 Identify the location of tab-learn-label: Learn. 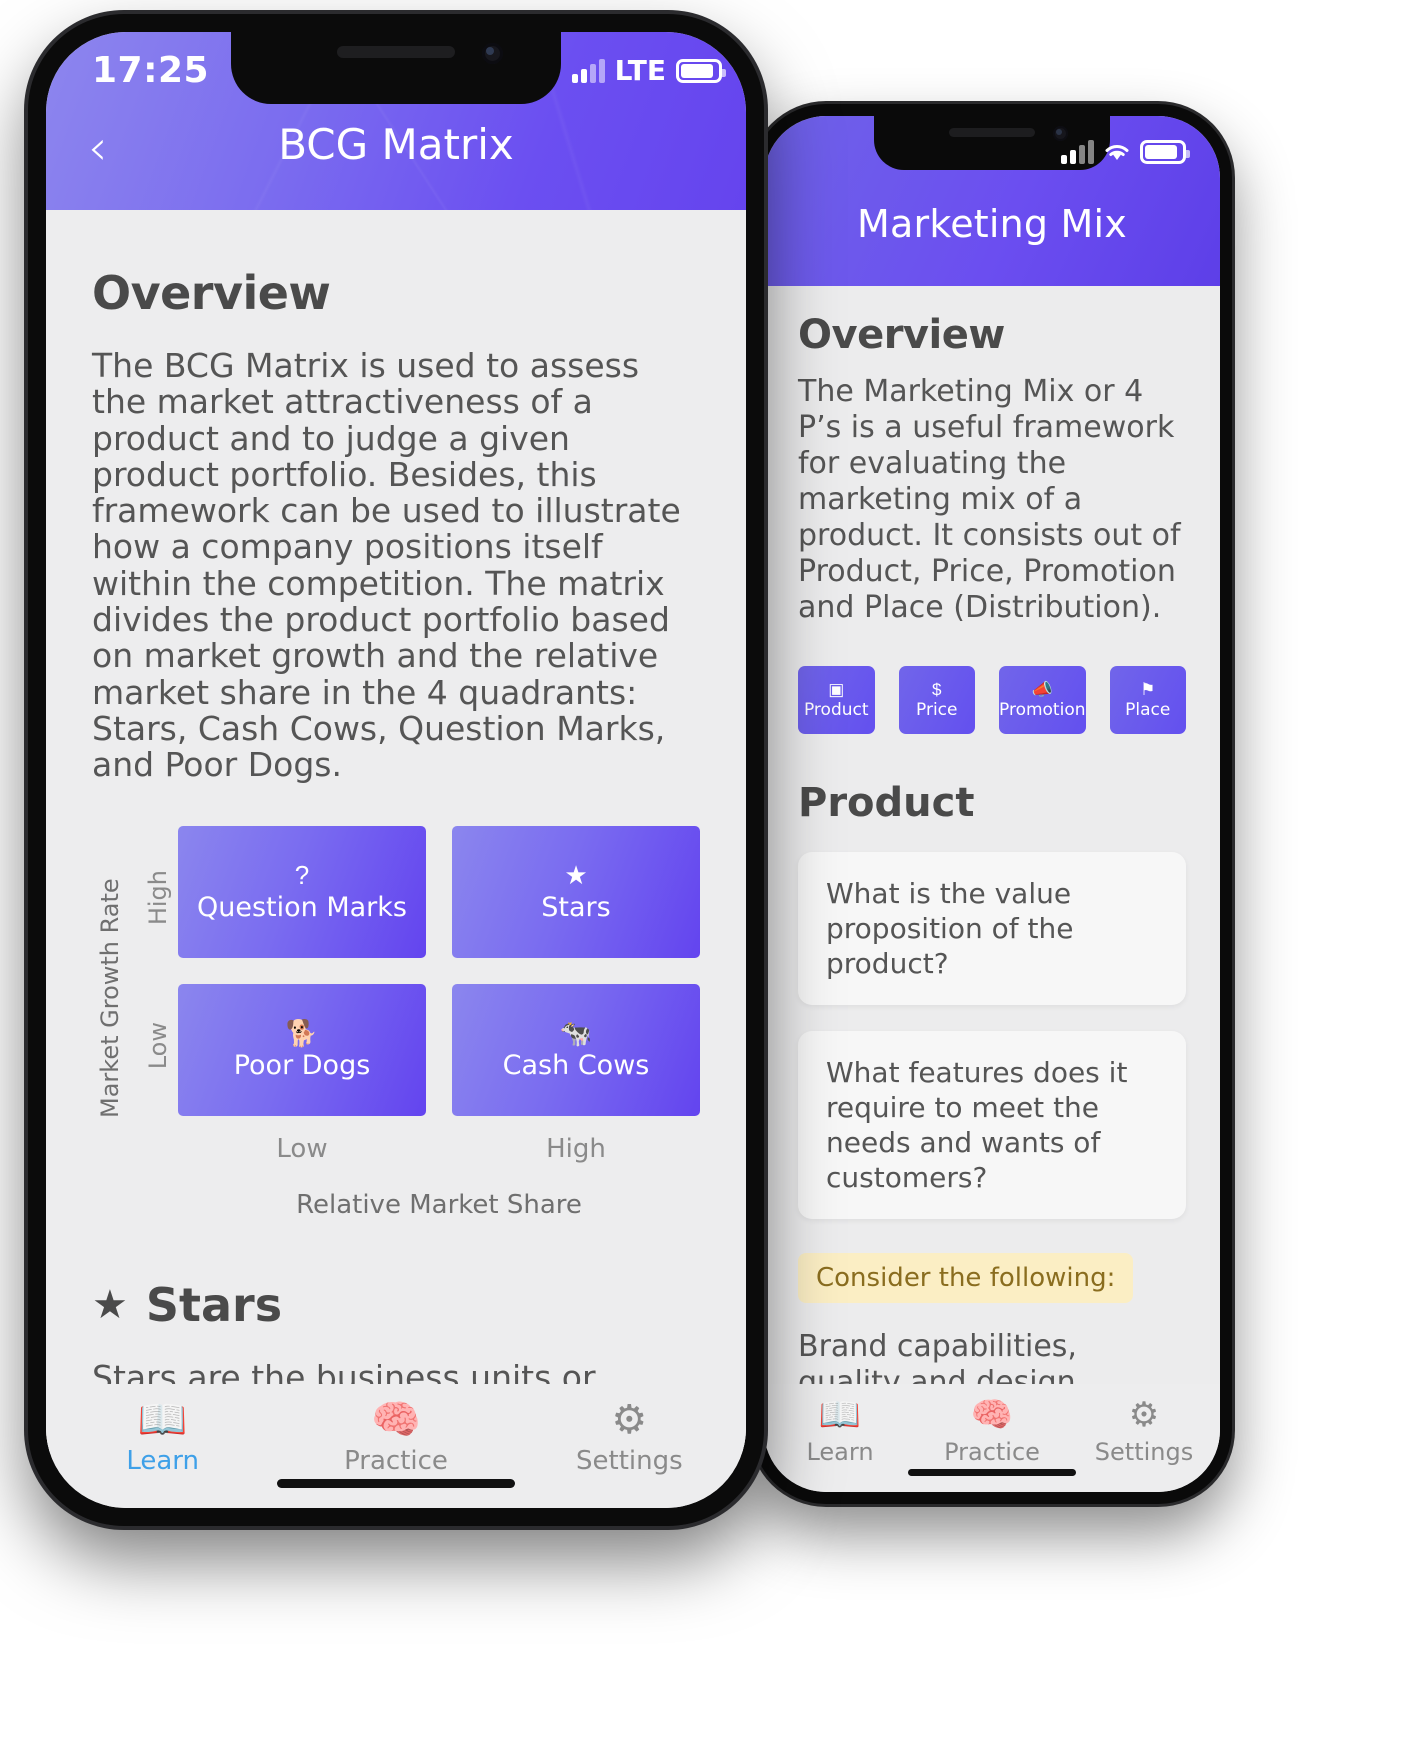
(162, 1461).